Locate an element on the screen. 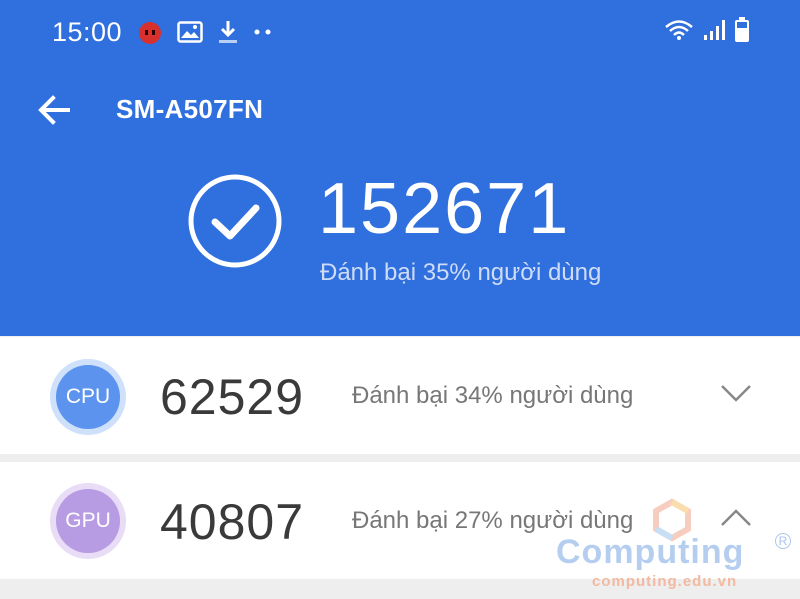 The width and height of the screenshot is (800, 599). gpu-score: 40807 is located at coordinates (232, 522).